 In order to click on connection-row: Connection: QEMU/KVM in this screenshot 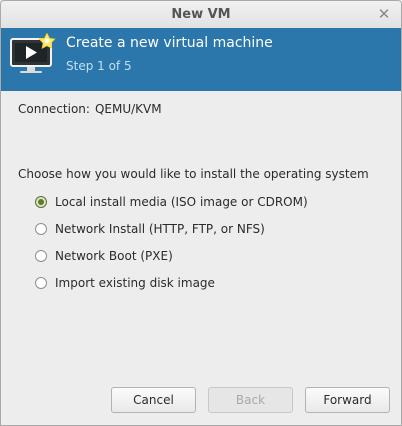, I will do `click(90, 109)`.